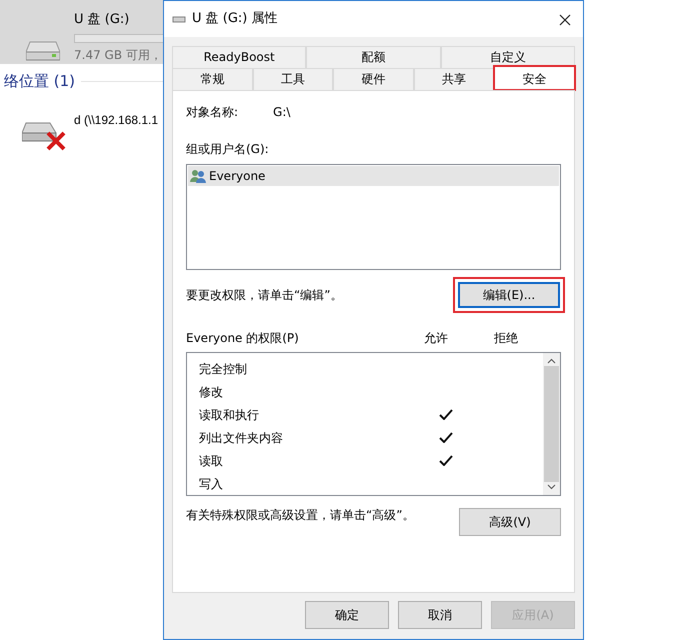 The image size is (678, 640). I want to click on tab: 共享, so click(454, 79).